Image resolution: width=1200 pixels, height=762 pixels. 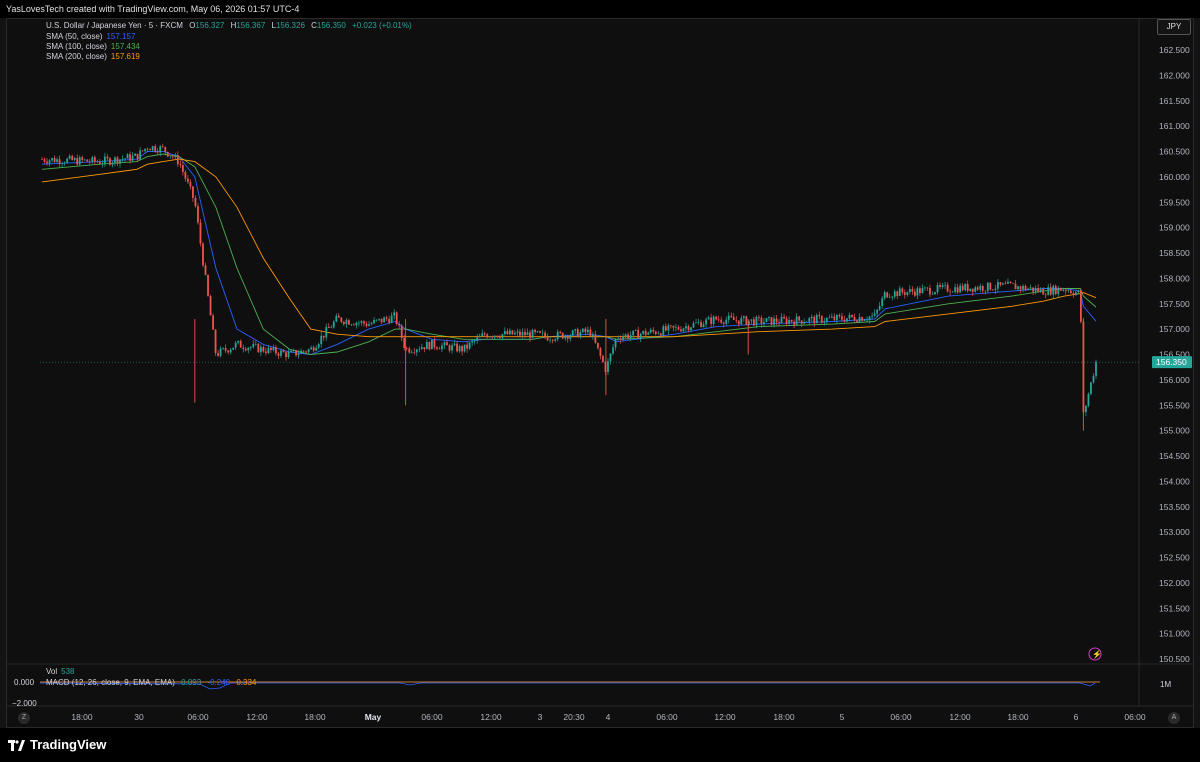 What do you see at coordinates (57, 744) in the screenshot?
I see `tradingview-logo: TradingView` at bounding box center [57, 744].